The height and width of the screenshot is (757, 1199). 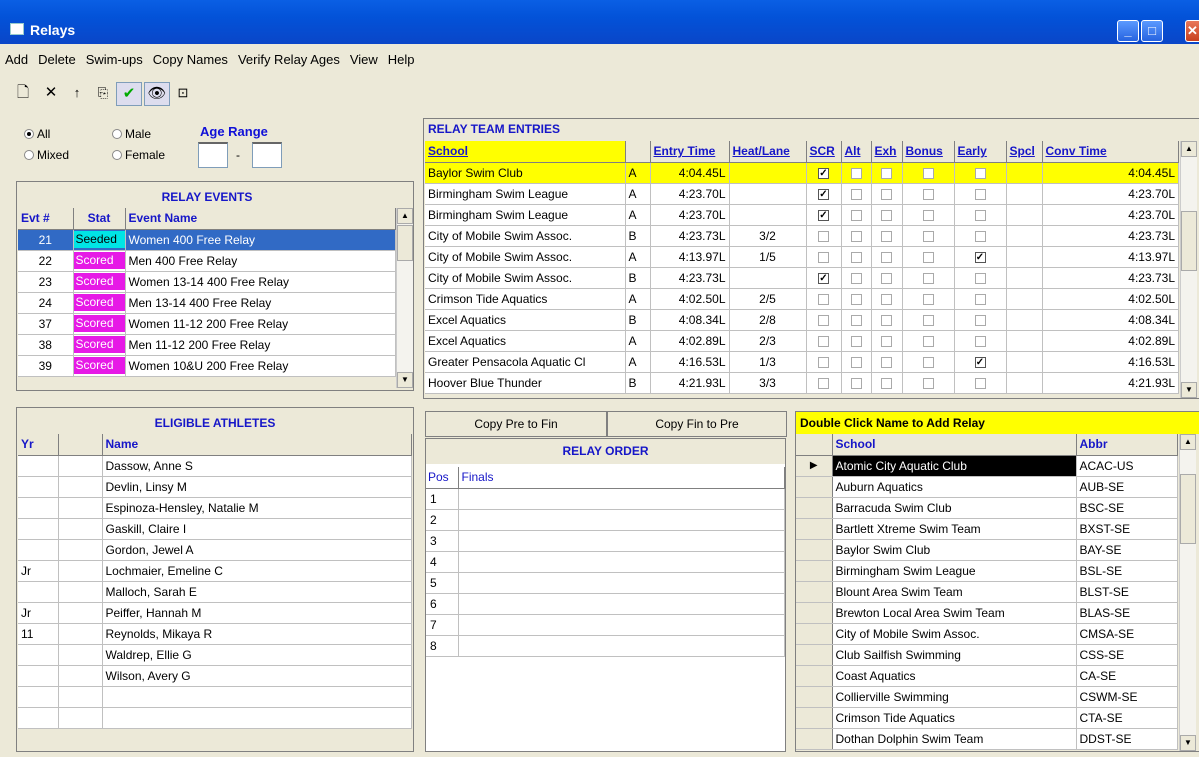 I want to click on early-checkbox: ✓, so click(x=980, y=257).